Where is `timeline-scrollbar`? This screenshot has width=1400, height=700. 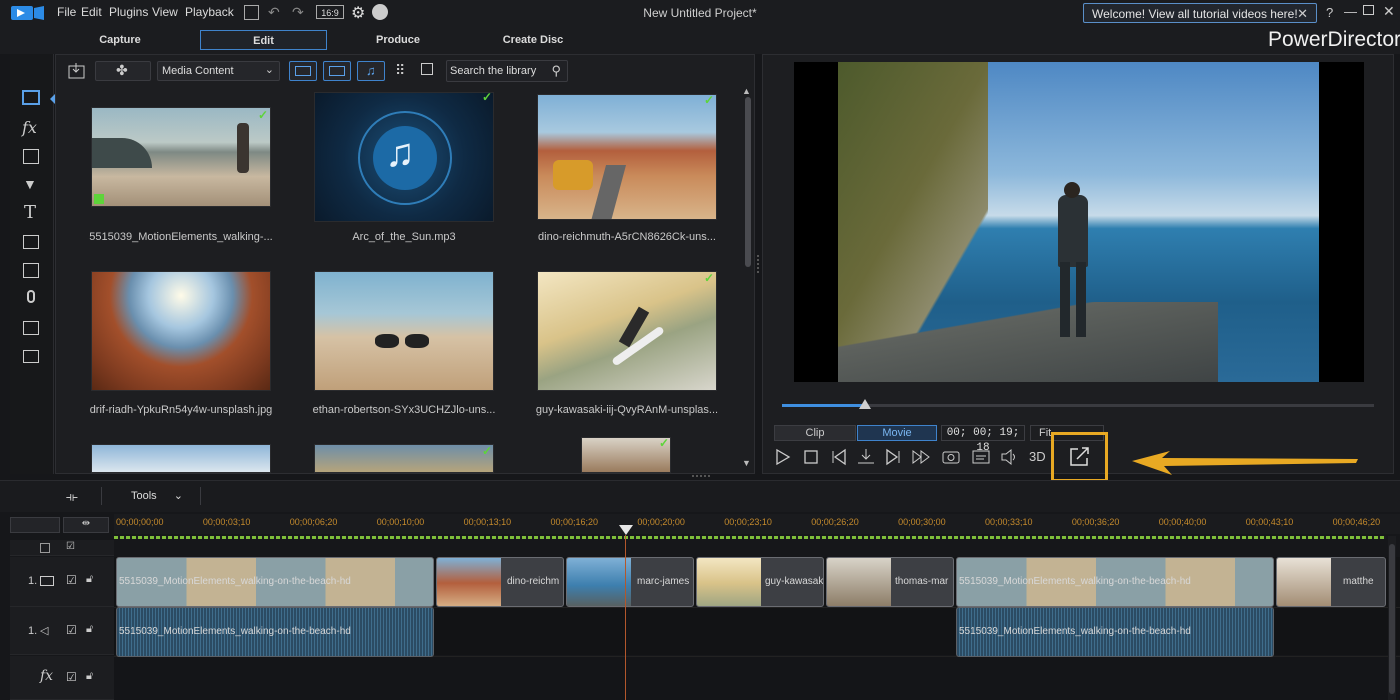 timeline-scrollbar is located at coordinates (1392, 618).